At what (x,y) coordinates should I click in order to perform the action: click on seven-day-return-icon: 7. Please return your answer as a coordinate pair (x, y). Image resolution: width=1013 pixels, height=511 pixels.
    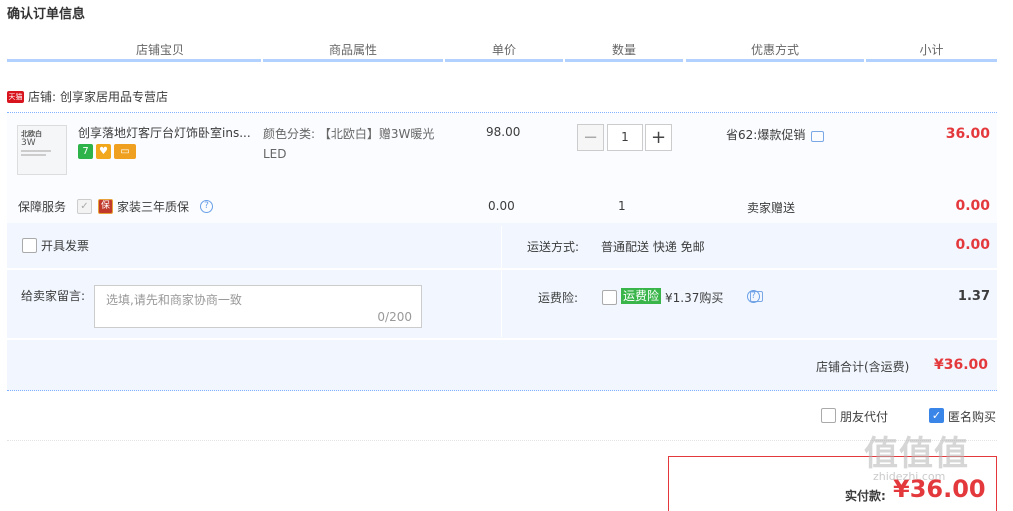
    Looking at the image, I should click on (85, 151).